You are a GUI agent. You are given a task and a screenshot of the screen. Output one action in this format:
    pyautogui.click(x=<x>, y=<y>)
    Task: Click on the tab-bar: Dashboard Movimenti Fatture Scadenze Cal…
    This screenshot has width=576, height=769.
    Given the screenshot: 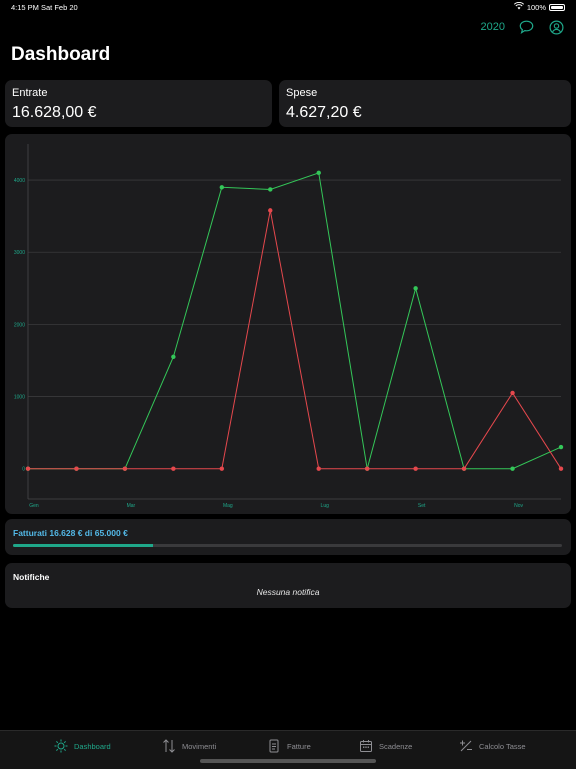 What is the action you would take?
    pyautogui.click(x=288, y=749)
    